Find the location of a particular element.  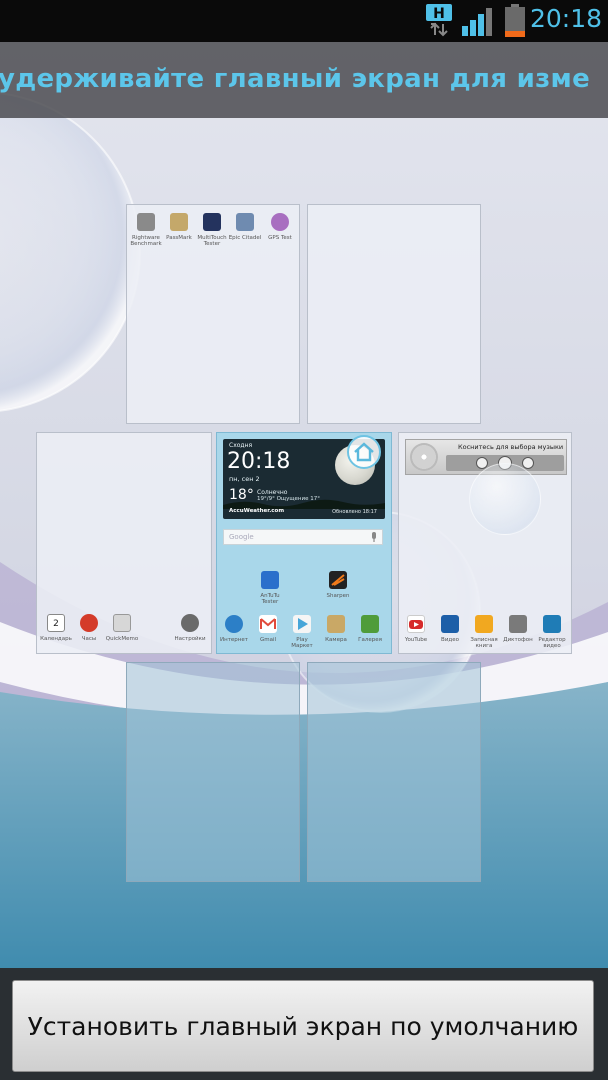

next-track-icon is located at coordinates (528, 463).